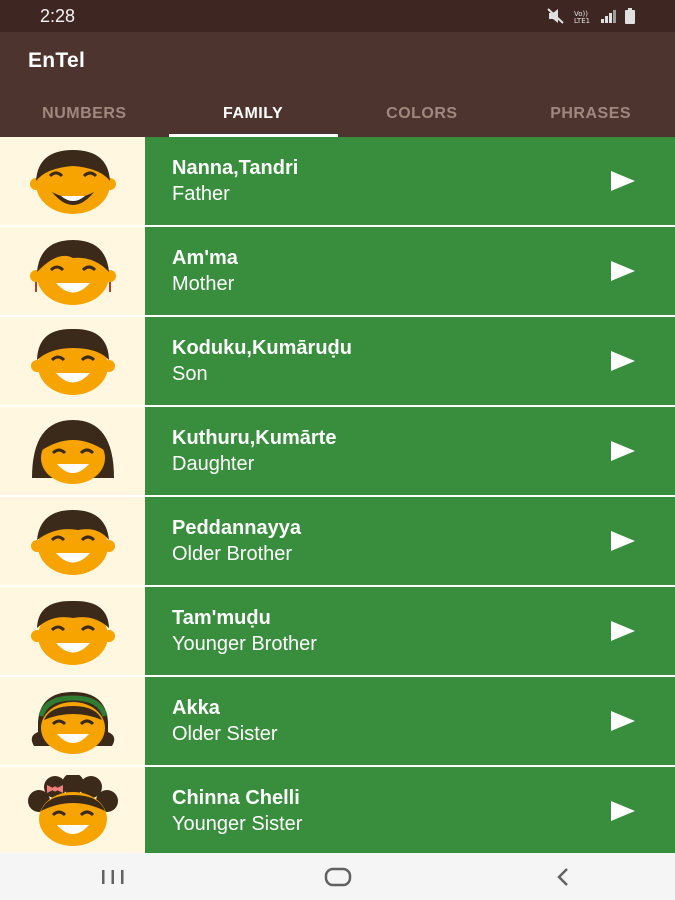 The width and height of the screenshot is (675, 900). I want to click on younger-brother-icon, so click(72, 632).